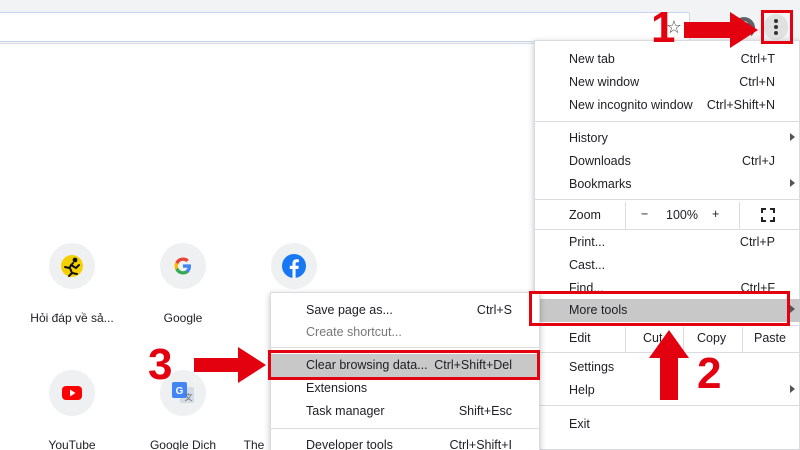 This screenshot has height=450, width=800. Describe the element at coordinates (345, 27) in the screenshot. I see `address-bar` at that location.